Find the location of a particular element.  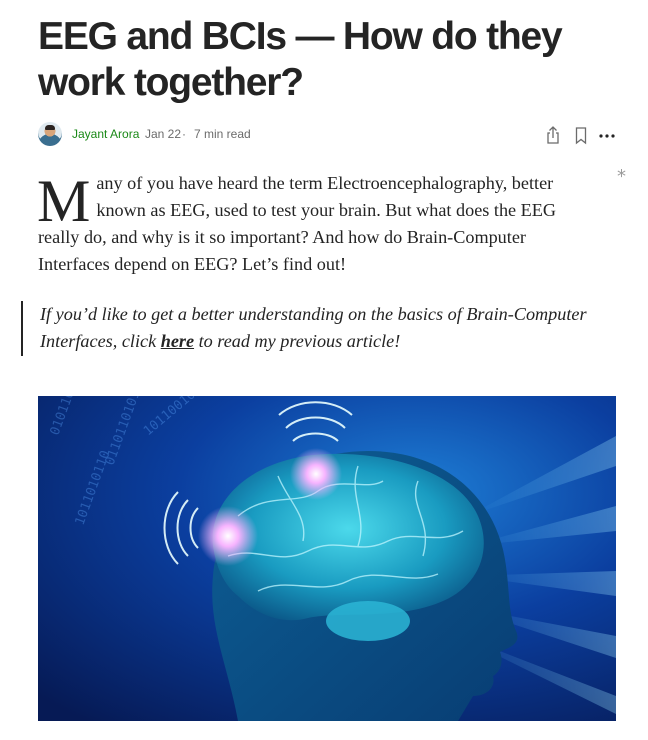

publish-date: Jan 22 is located at coordinates (163, 134).